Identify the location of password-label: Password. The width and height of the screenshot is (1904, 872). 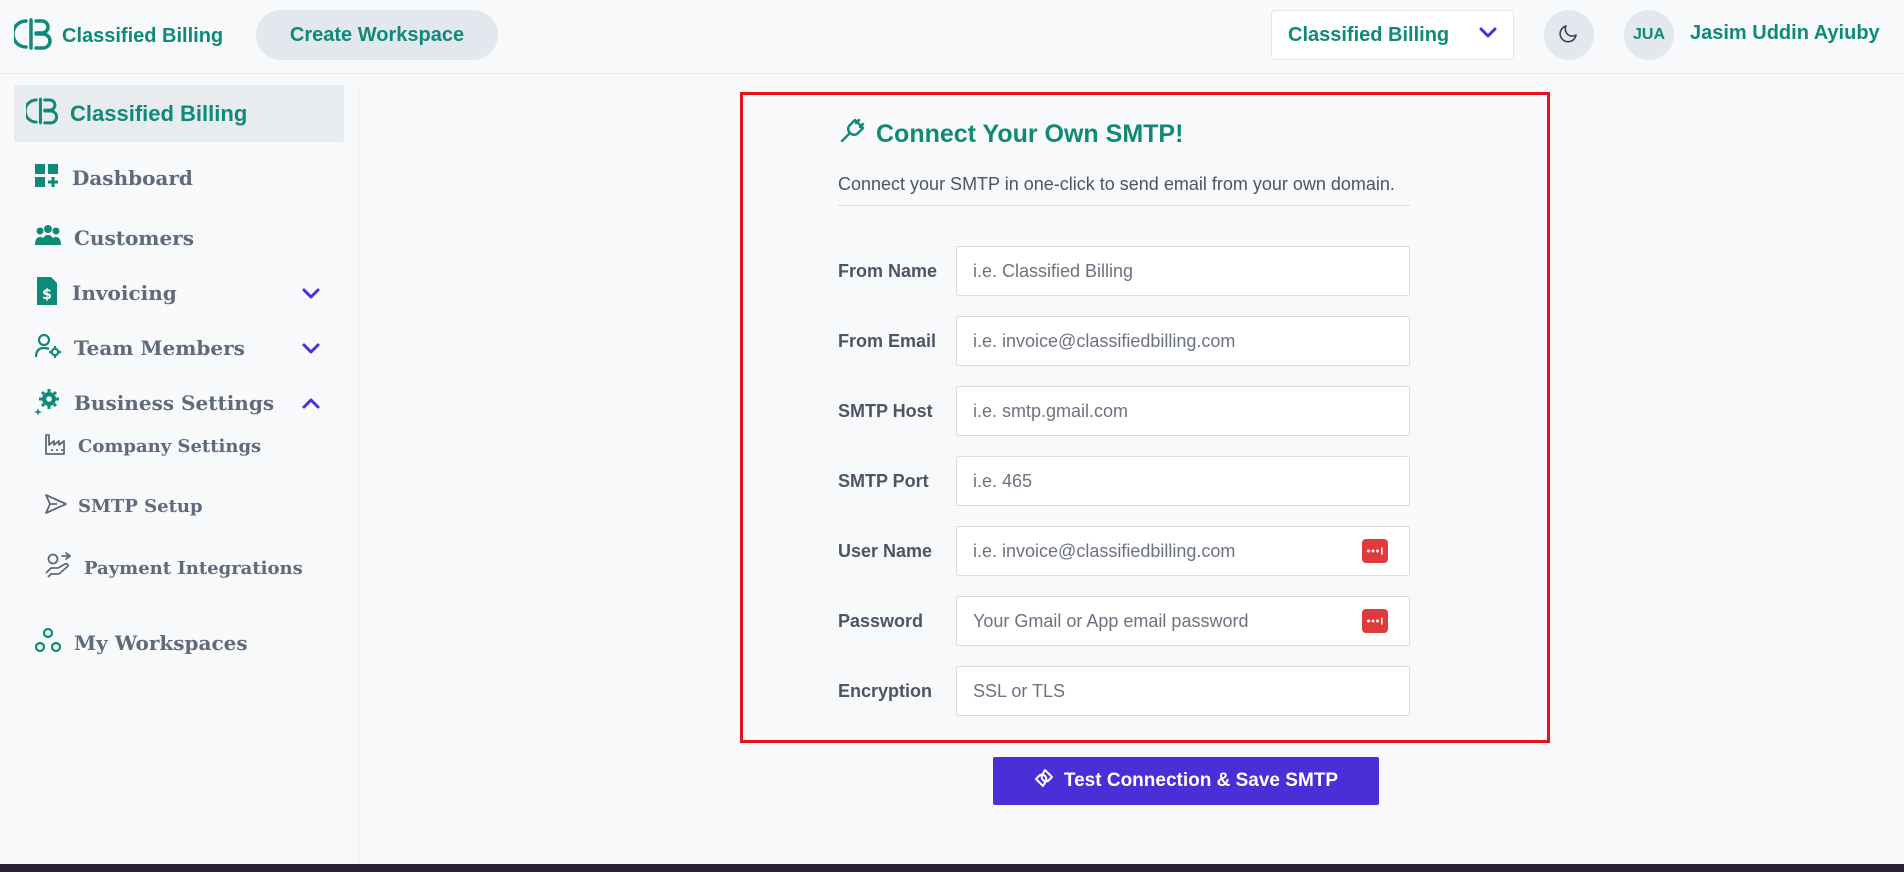
(881, 620).